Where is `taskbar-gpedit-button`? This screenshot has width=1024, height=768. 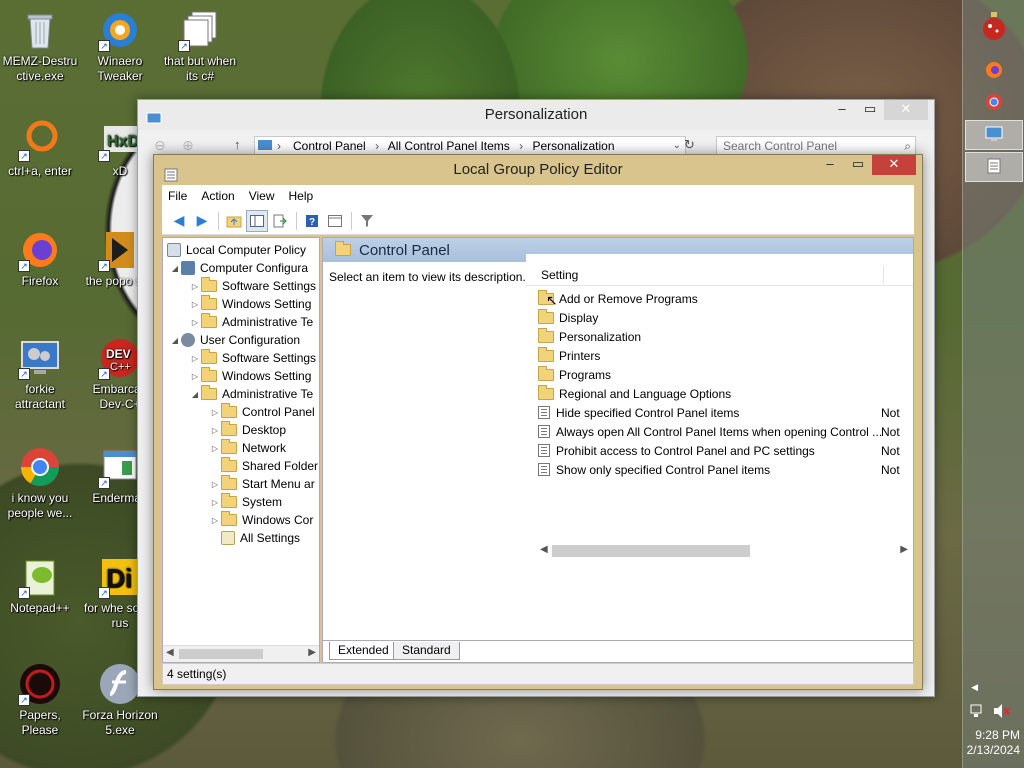
taskbar-gpedit-button is located at coordinates (994, 167).